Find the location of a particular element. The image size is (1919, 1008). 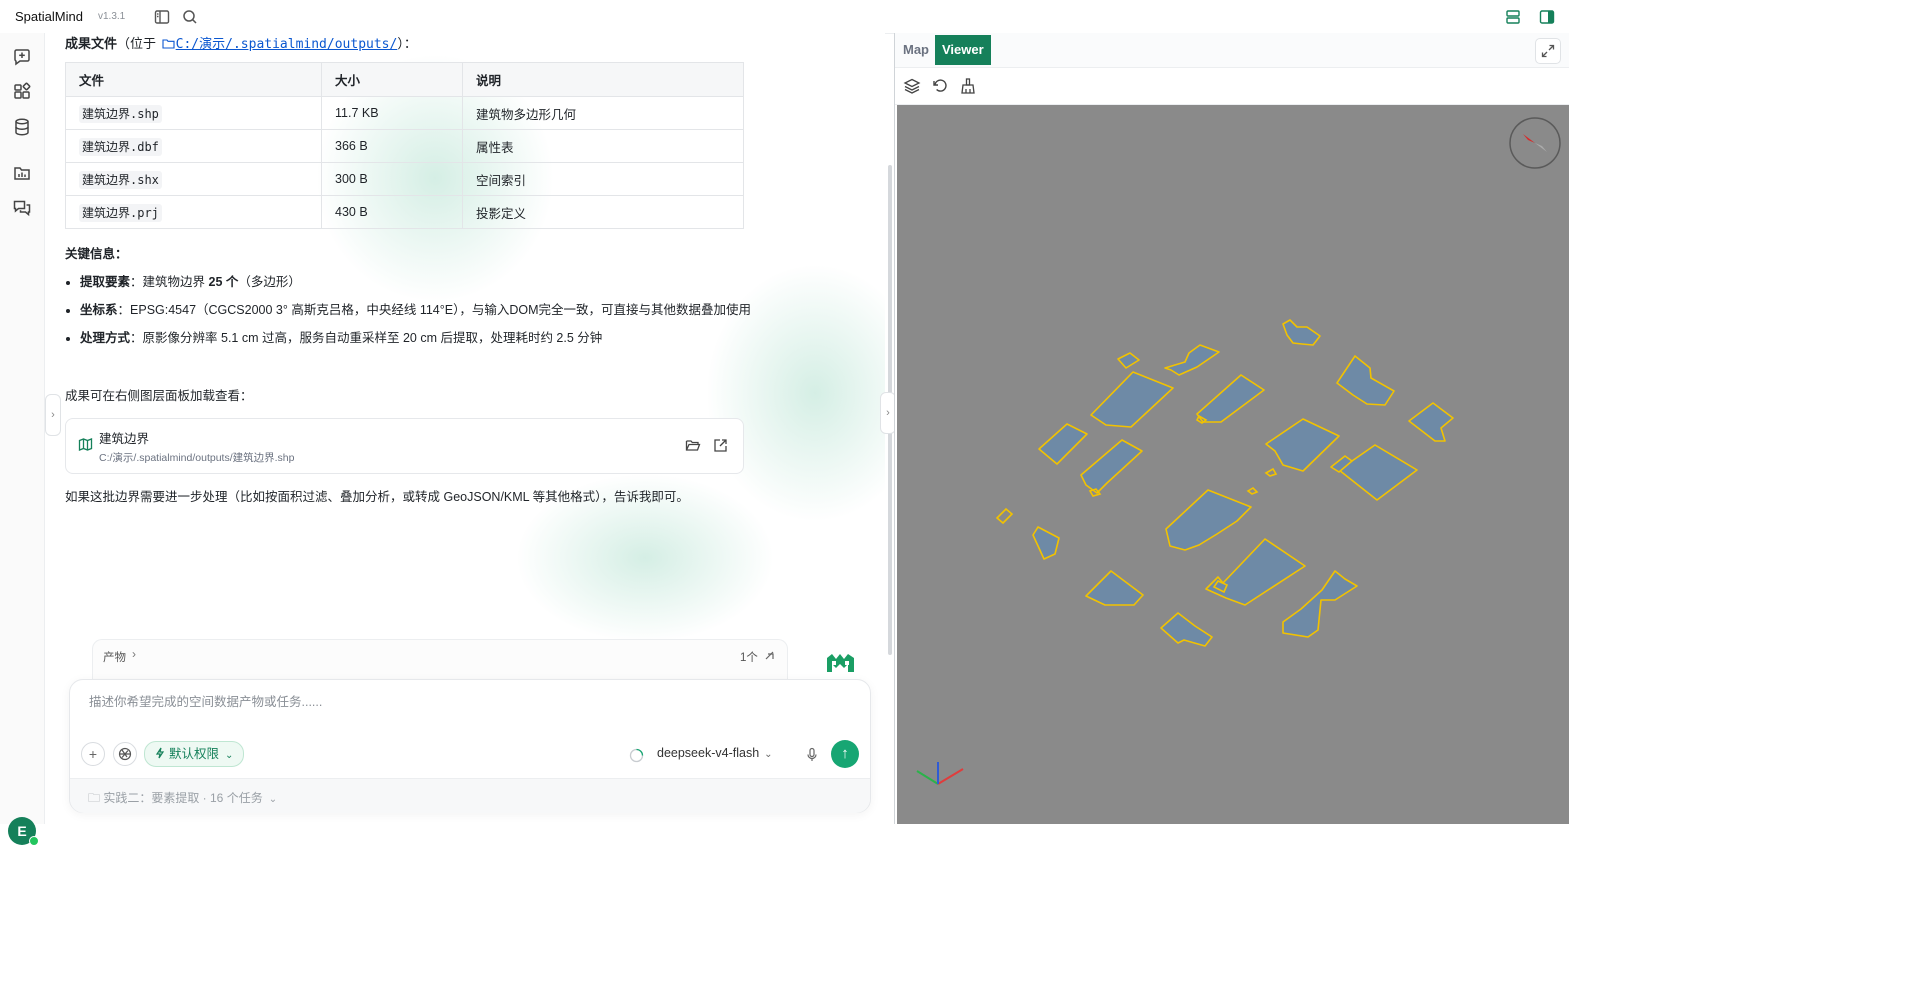

expand-button is located at coordinates (1548, 51).